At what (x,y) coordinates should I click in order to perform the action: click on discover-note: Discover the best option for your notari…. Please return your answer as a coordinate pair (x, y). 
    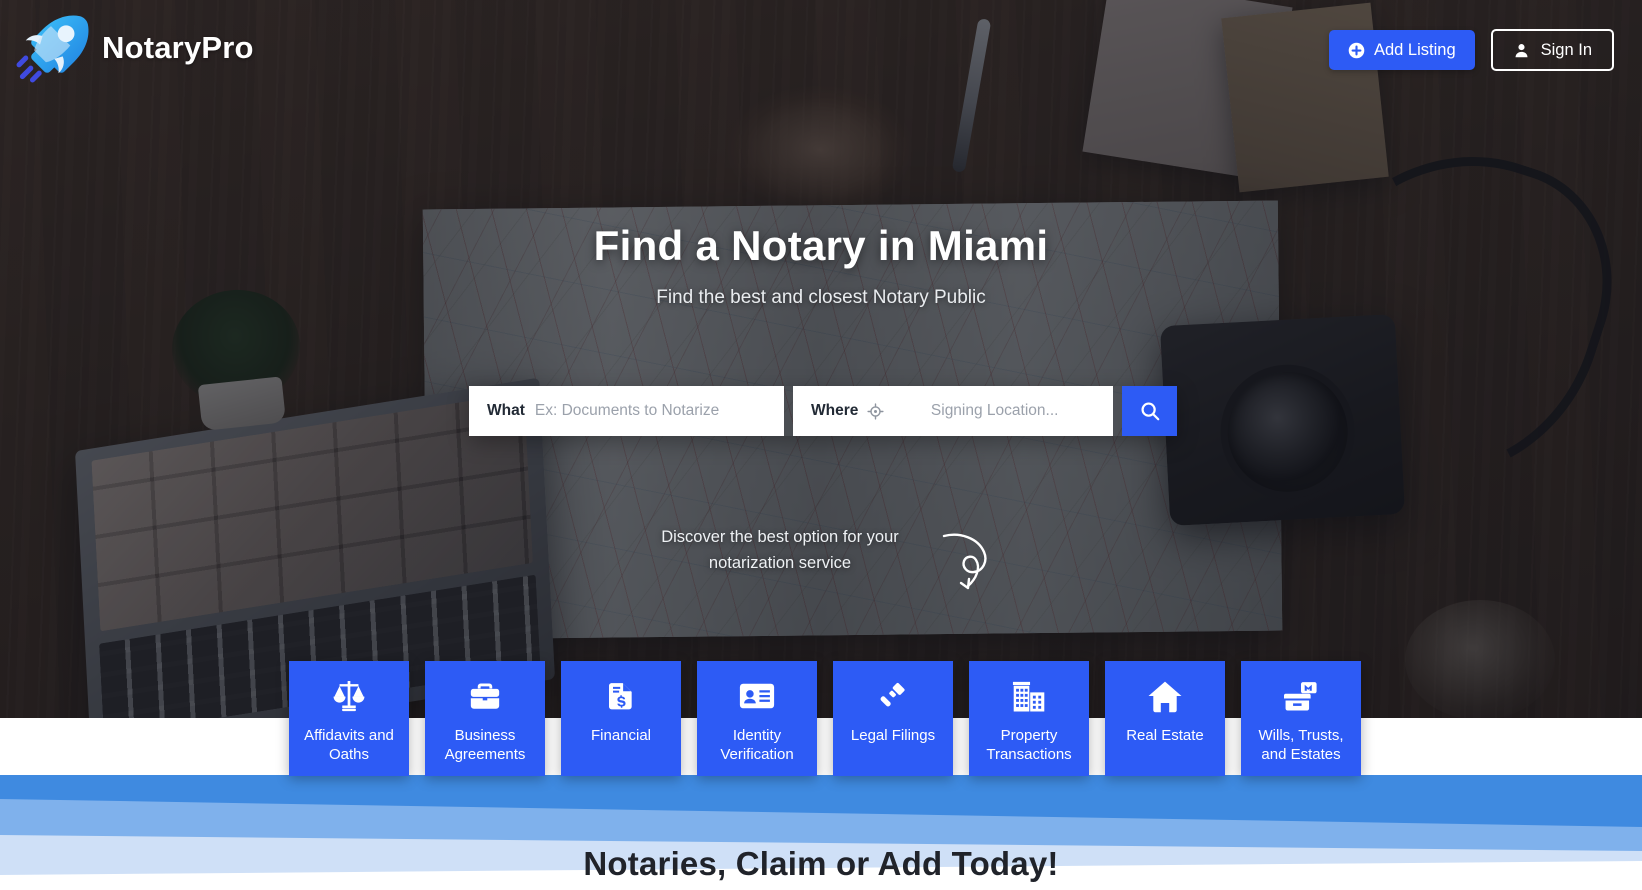
    Looking at the image, I should click on (780, 550).